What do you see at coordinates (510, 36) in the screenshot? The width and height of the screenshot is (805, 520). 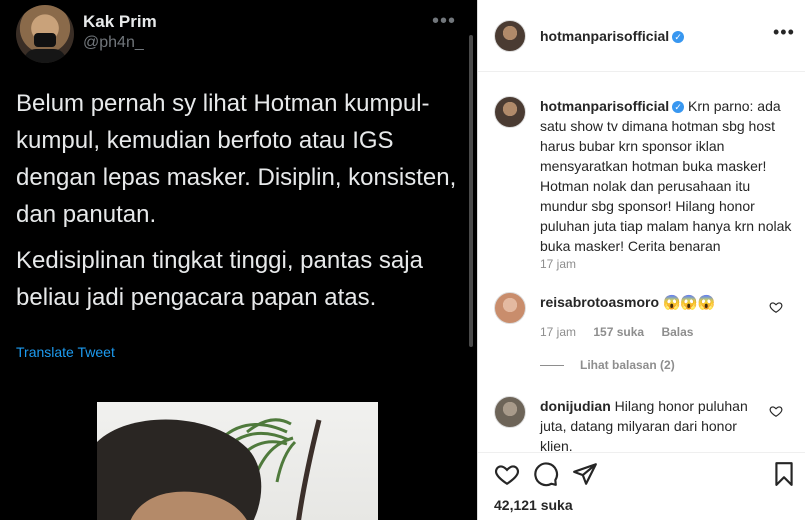 I see `author-avatar` at bounding box center [510, 36].